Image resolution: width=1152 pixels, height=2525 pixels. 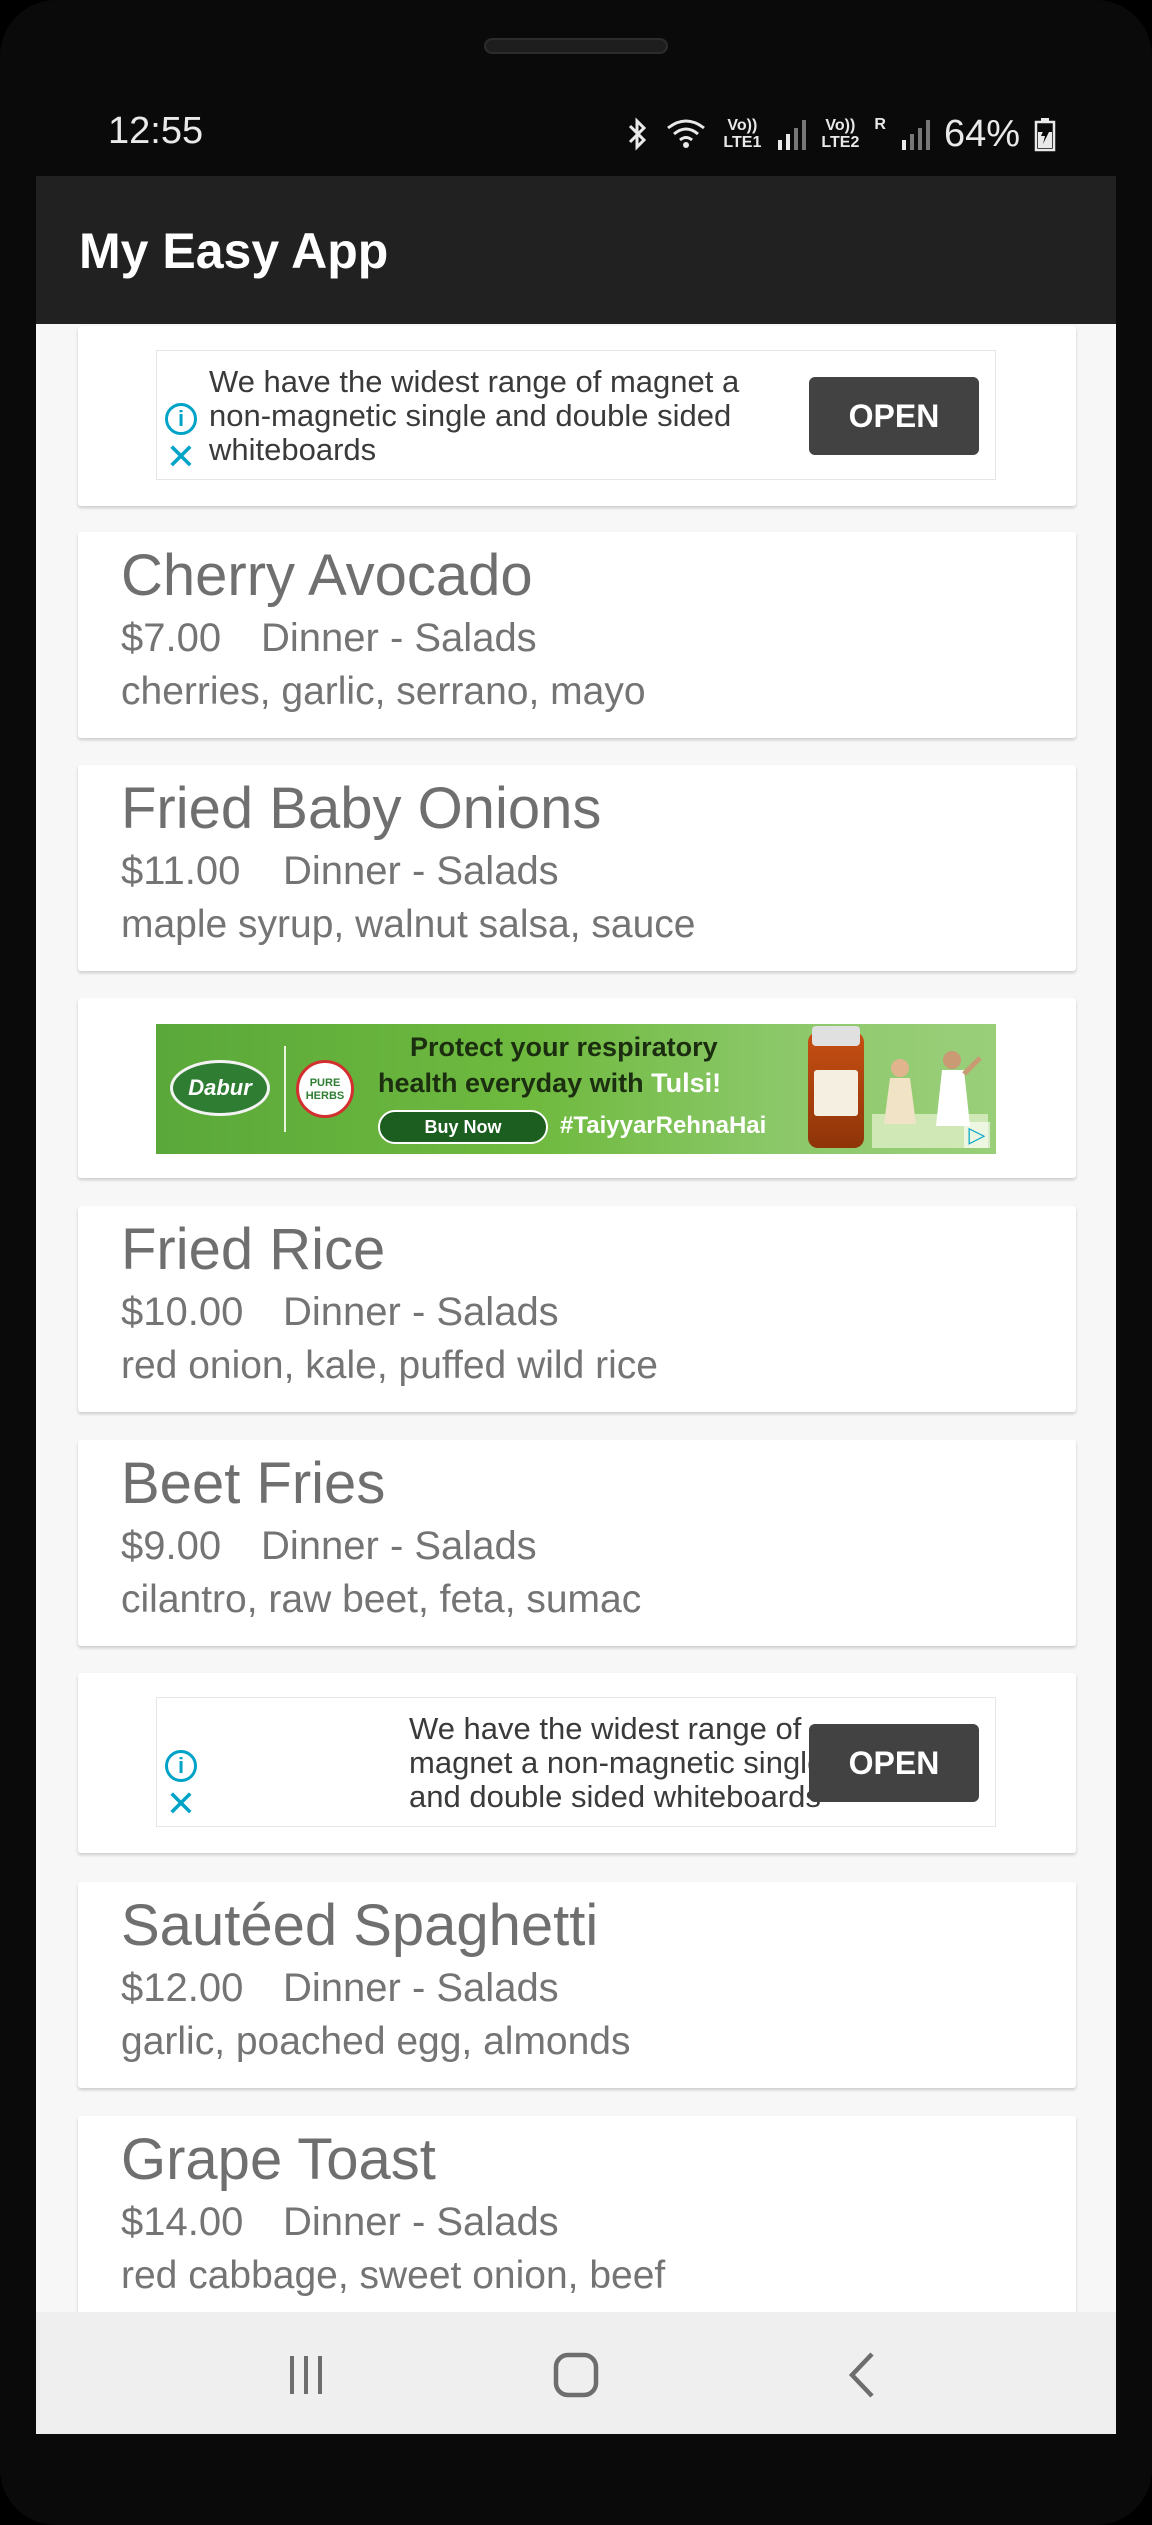 I want to click on menu-item-ingredients: garlic, poached egg, almonds, so click(x=376, y=2041).